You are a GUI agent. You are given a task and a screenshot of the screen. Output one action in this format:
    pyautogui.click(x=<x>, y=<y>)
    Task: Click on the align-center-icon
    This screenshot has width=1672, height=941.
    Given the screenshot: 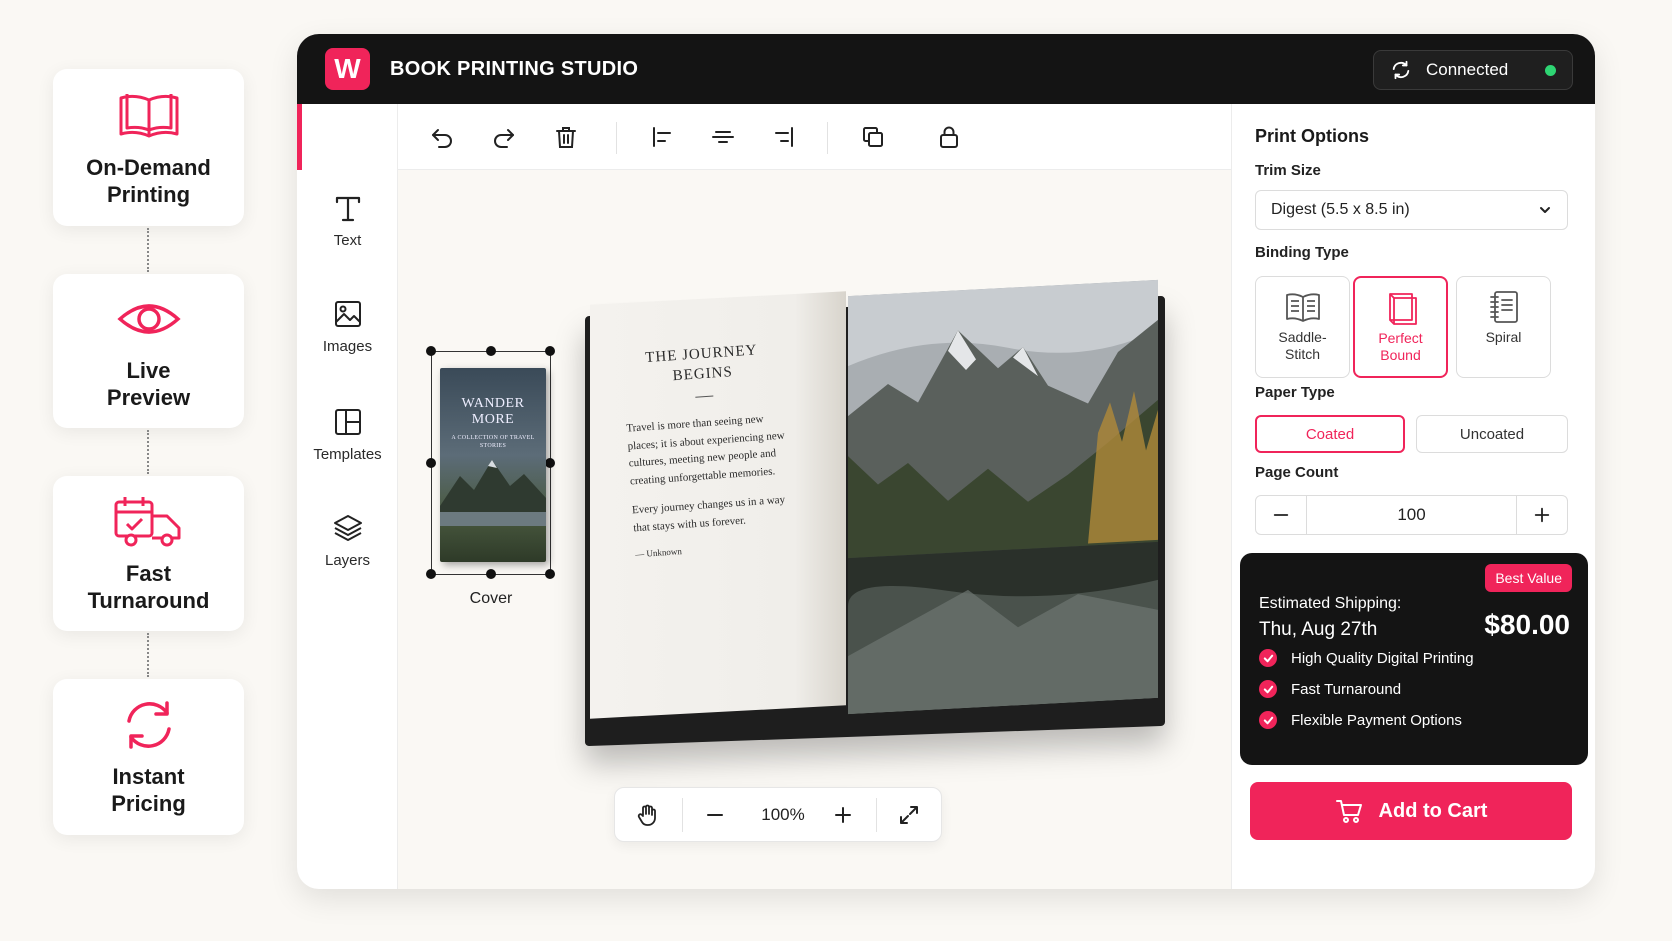 What is the action you would take?
    pyautogui.click(x=723, y=137)
    